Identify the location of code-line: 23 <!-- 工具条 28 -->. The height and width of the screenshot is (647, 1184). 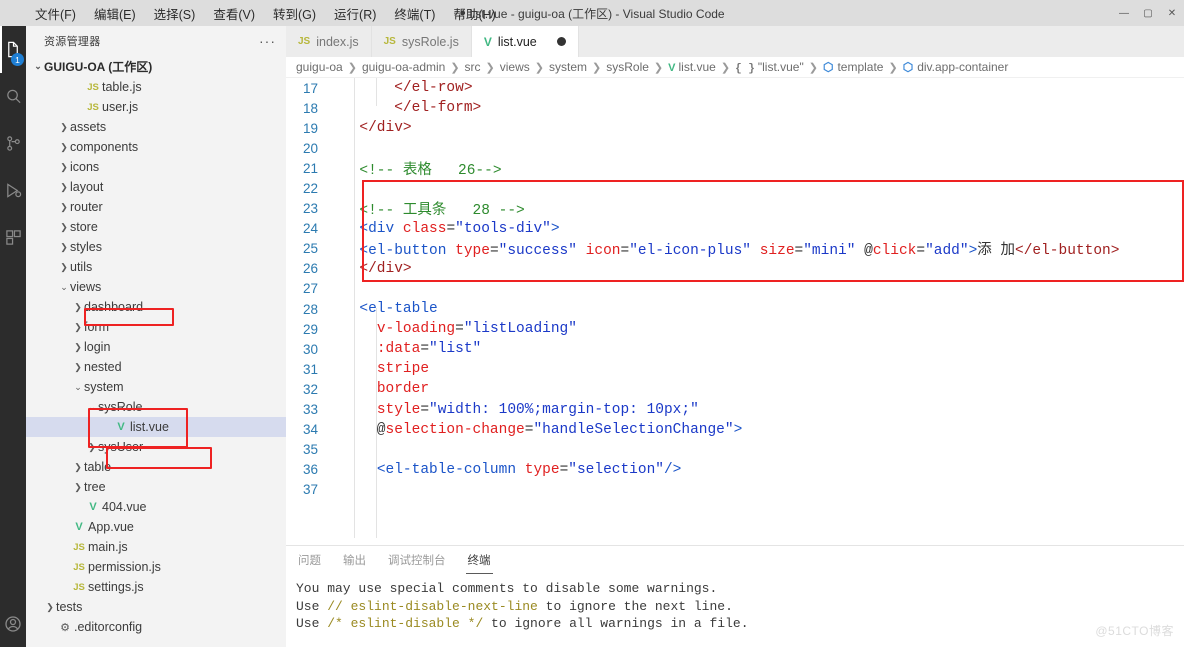
(735, 209).